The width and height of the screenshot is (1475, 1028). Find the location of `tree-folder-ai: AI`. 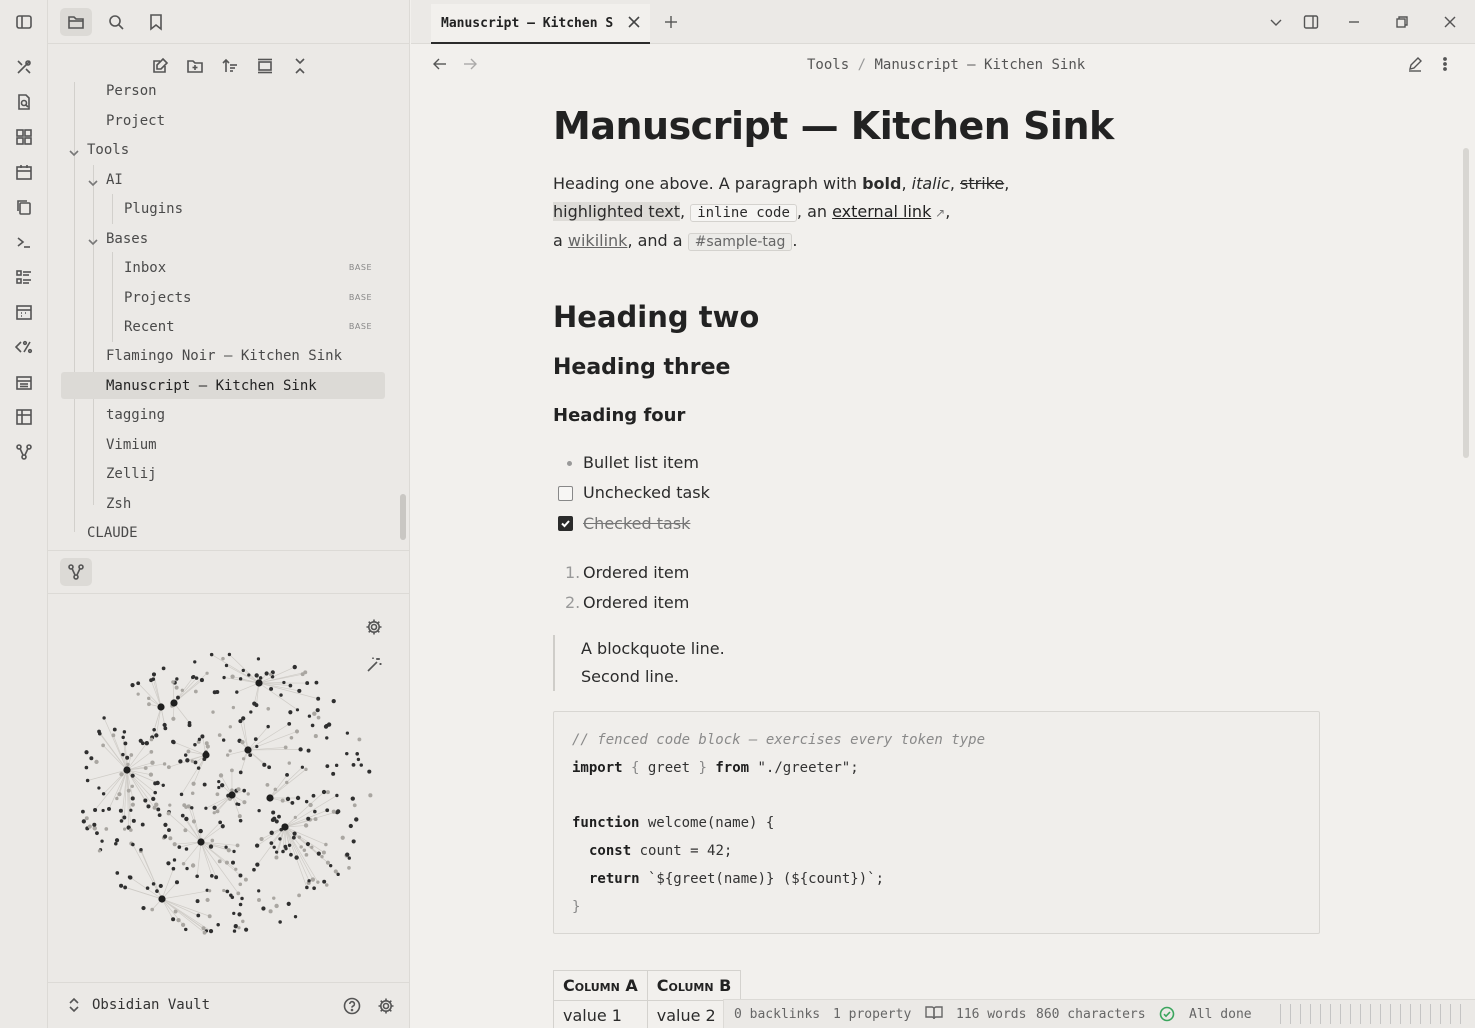

tree-folder-ai: AI is located at coordinates (246, 179).